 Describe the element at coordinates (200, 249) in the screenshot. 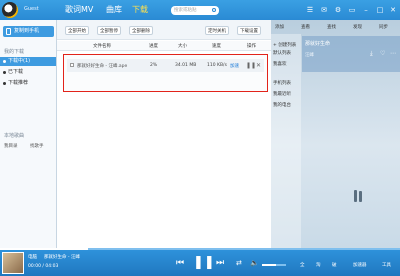

I see `playback-progress` at that location.